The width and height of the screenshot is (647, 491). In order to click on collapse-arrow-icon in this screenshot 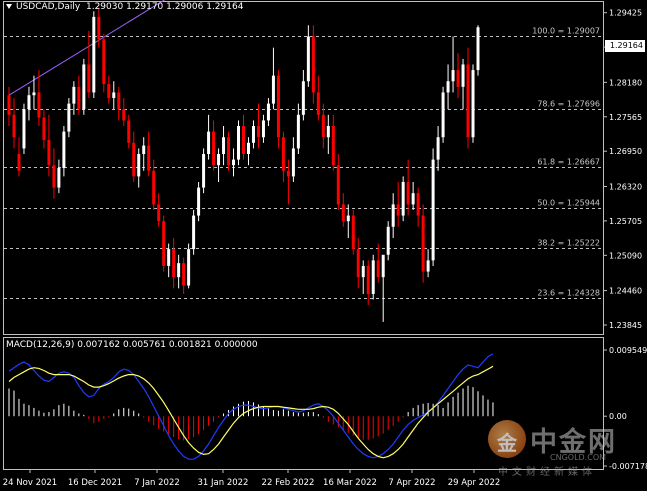, I will do `click(9, 6)`.